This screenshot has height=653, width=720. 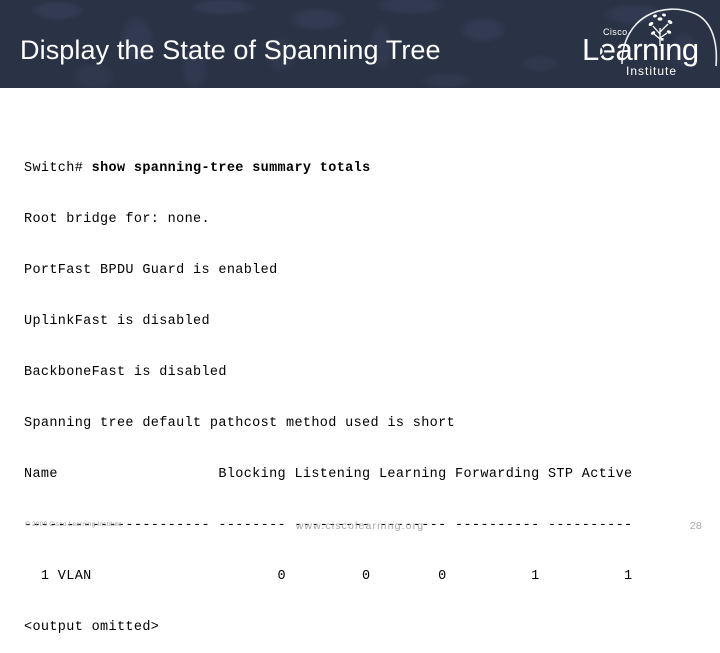 What do you see at coordinates (92, 627) in the screenshot?
I see `terminal-output-omitted: <output omitted>` at bounding box center [92, 627].